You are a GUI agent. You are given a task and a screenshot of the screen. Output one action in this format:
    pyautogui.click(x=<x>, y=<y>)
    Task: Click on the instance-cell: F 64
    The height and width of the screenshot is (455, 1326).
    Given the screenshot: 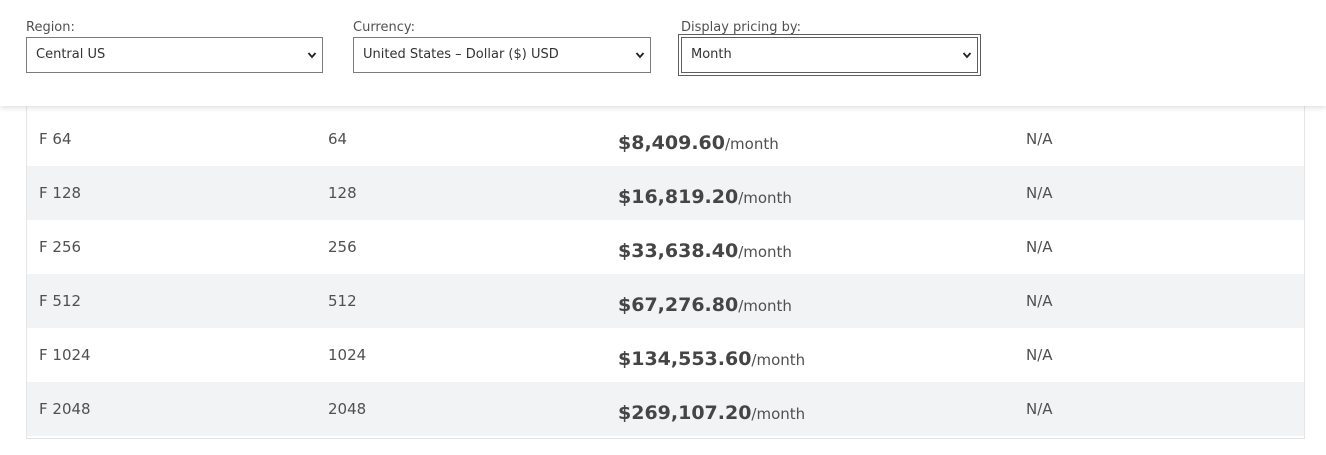 What is the action you would take?
    pyautogui.click(x=55, y=139)
    